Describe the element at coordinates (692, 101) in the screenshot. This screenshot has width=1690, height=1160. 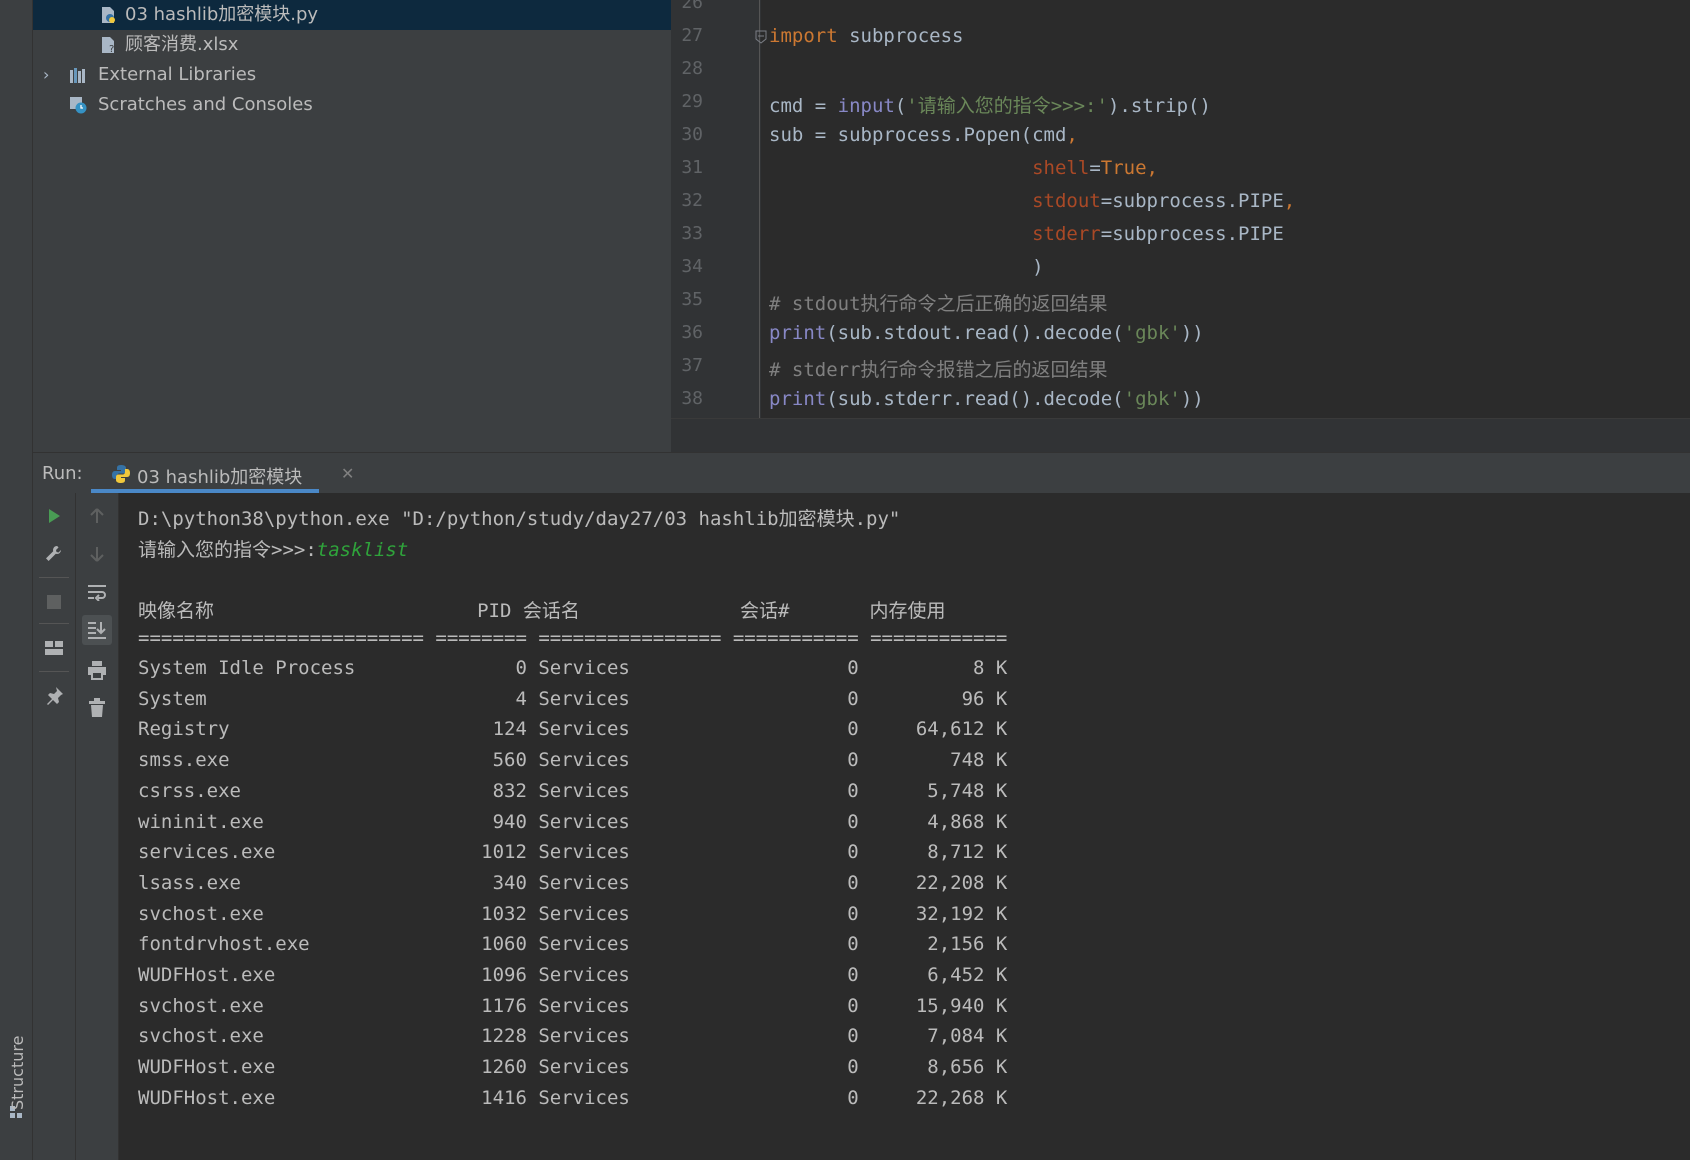
I see `line-number: 29` at that location.